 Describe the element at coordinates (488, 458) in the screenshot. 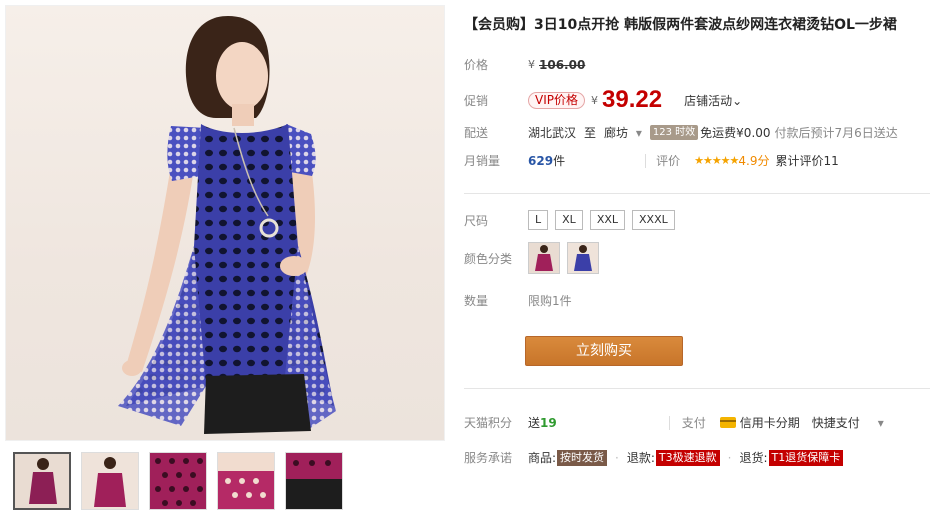

I see `service-label: 服务承诺` at that location.